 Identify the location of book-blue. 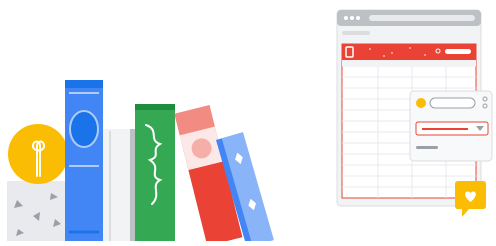
(84, 160).